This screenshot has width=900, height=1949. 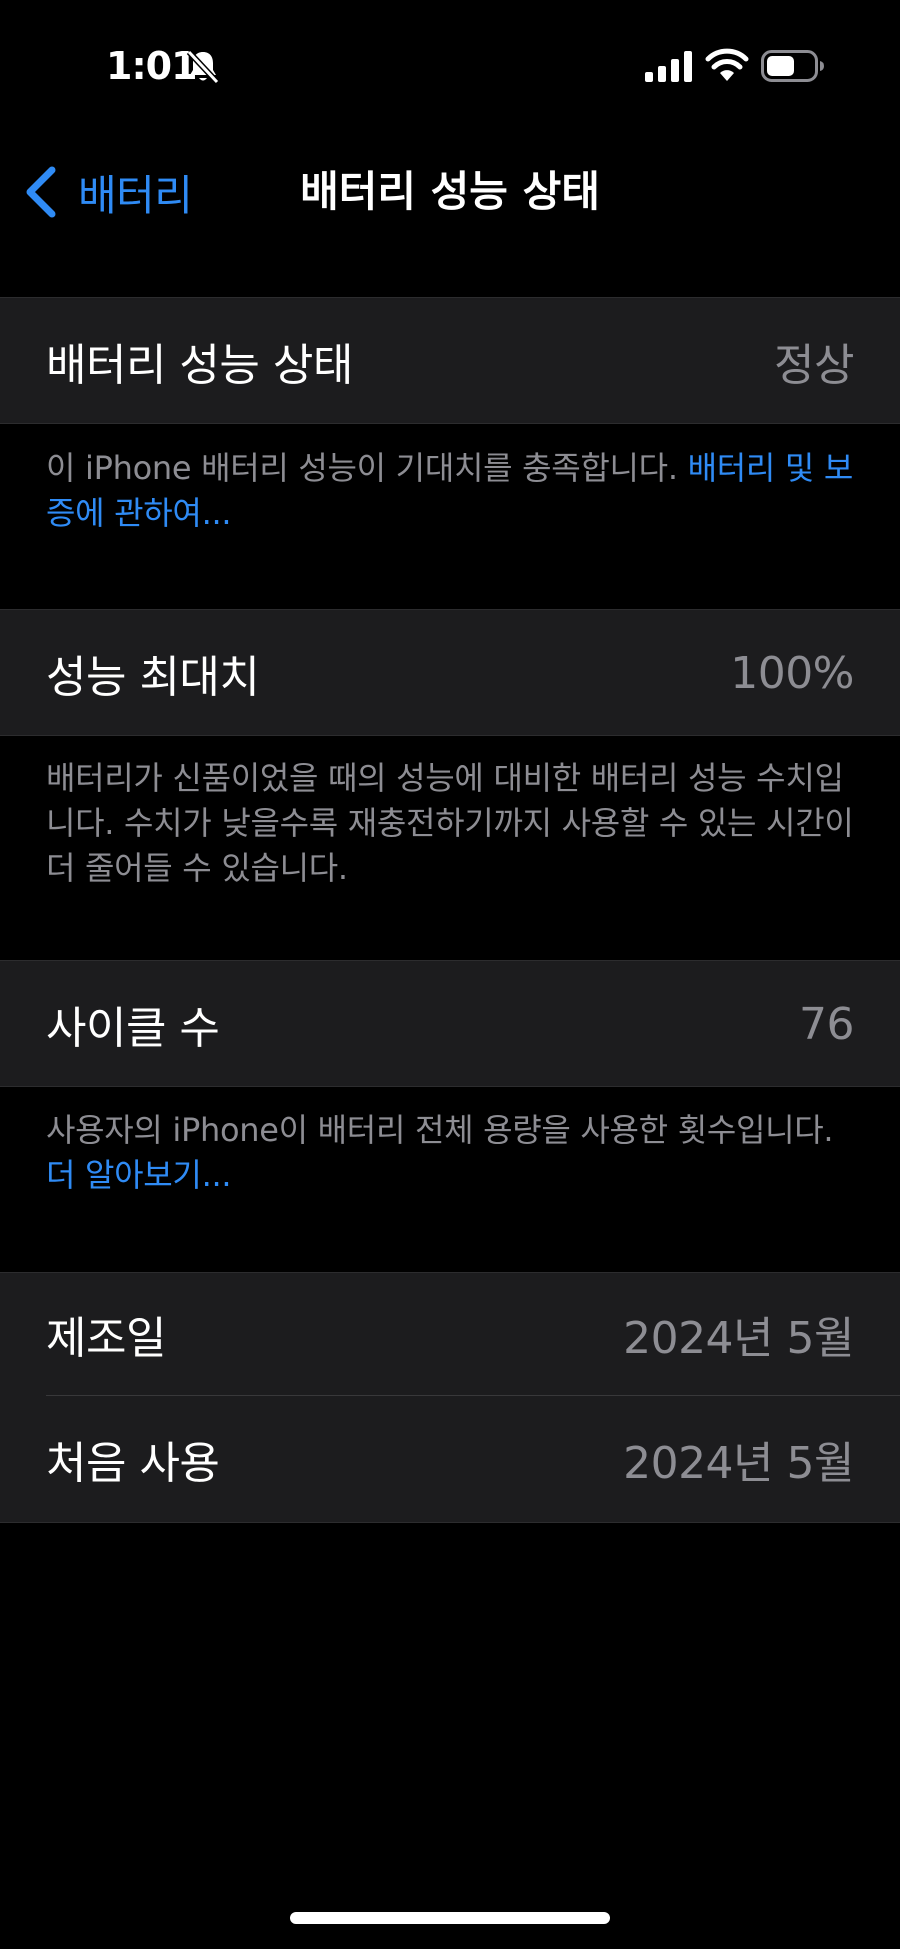 I want to click on battery-health-group: 배터리 성능 상태 정상, so click(x=450, y=360).